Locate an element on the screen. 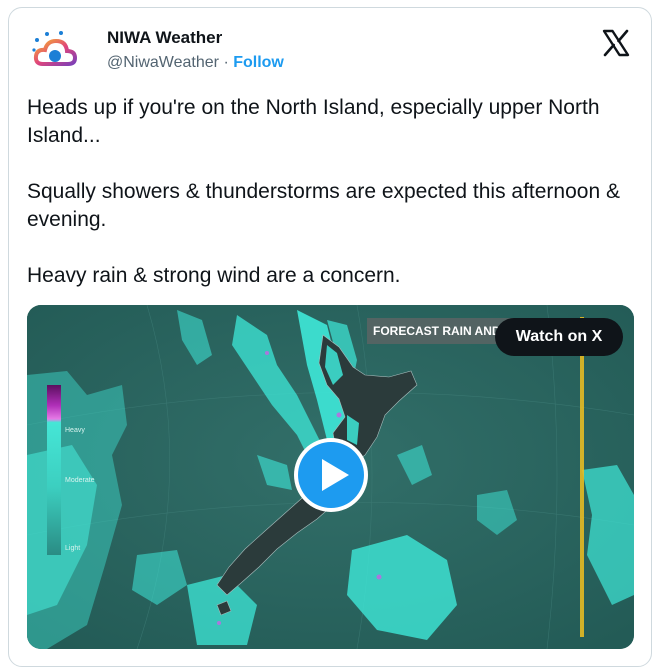 The height and width of the screenshot is (667, 660). handle-line: @NiwaWeather · Follow is located at coordinates (195, 63).